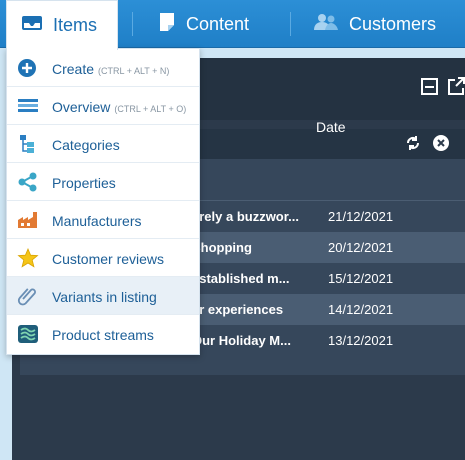 The image size is (465, 460). I want to click on top-navigation-bar: Items Content Customers, so click(232, 25).